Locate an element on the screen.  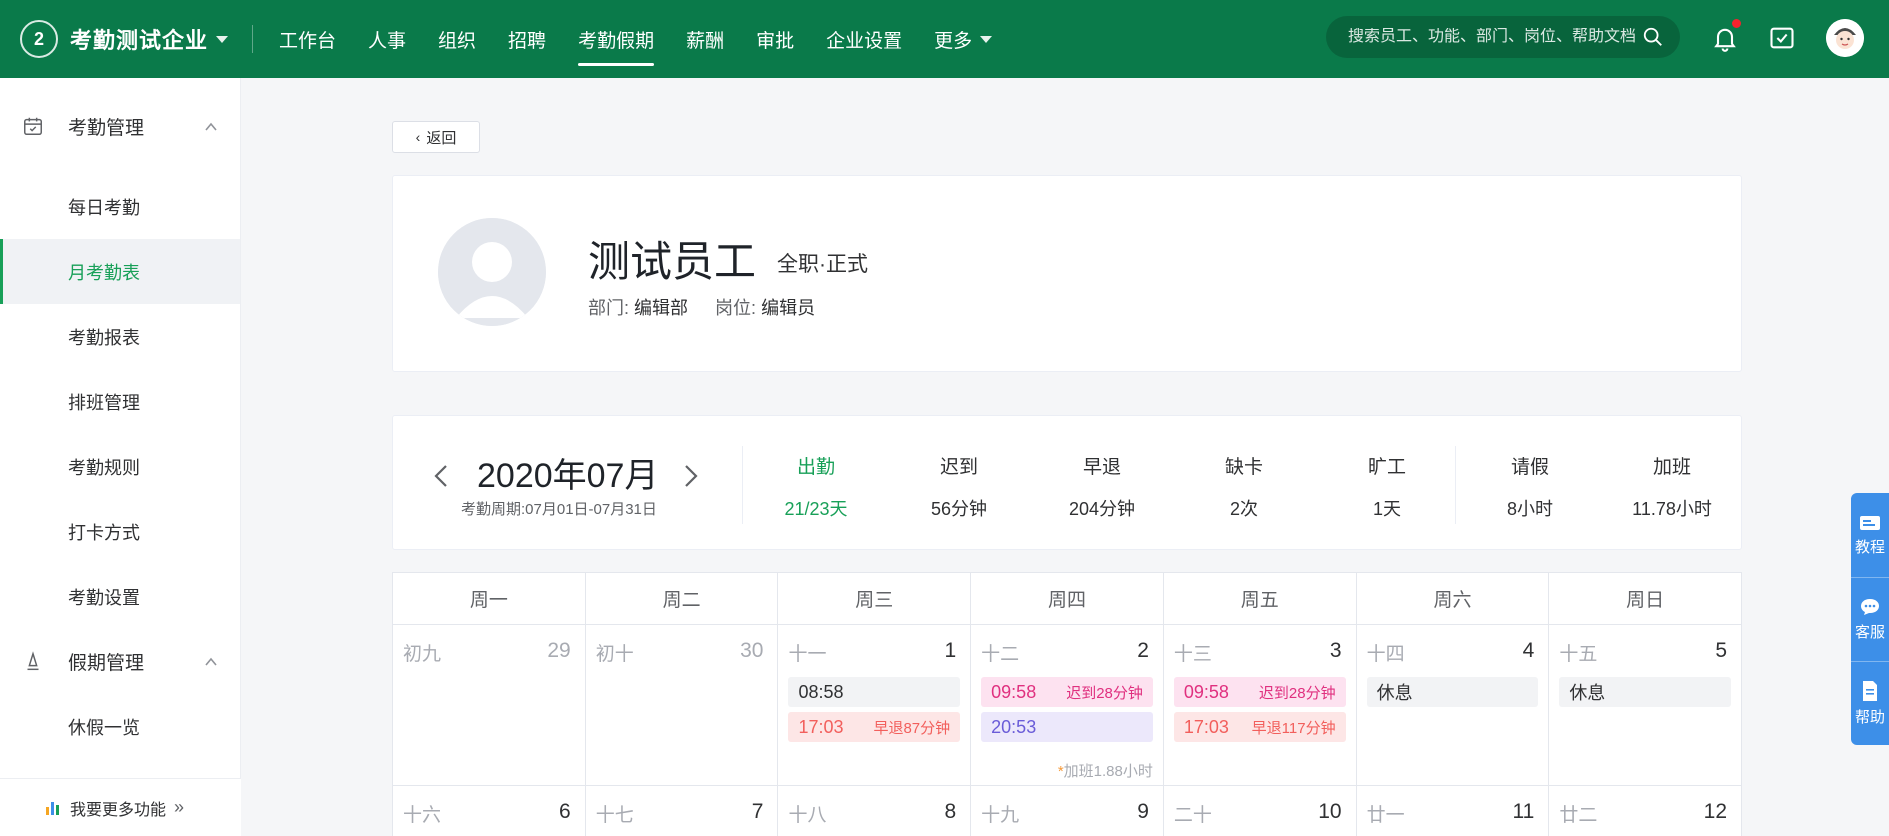
sidebar-group-leave: 假期管理 is located at coordinates (120, 661).